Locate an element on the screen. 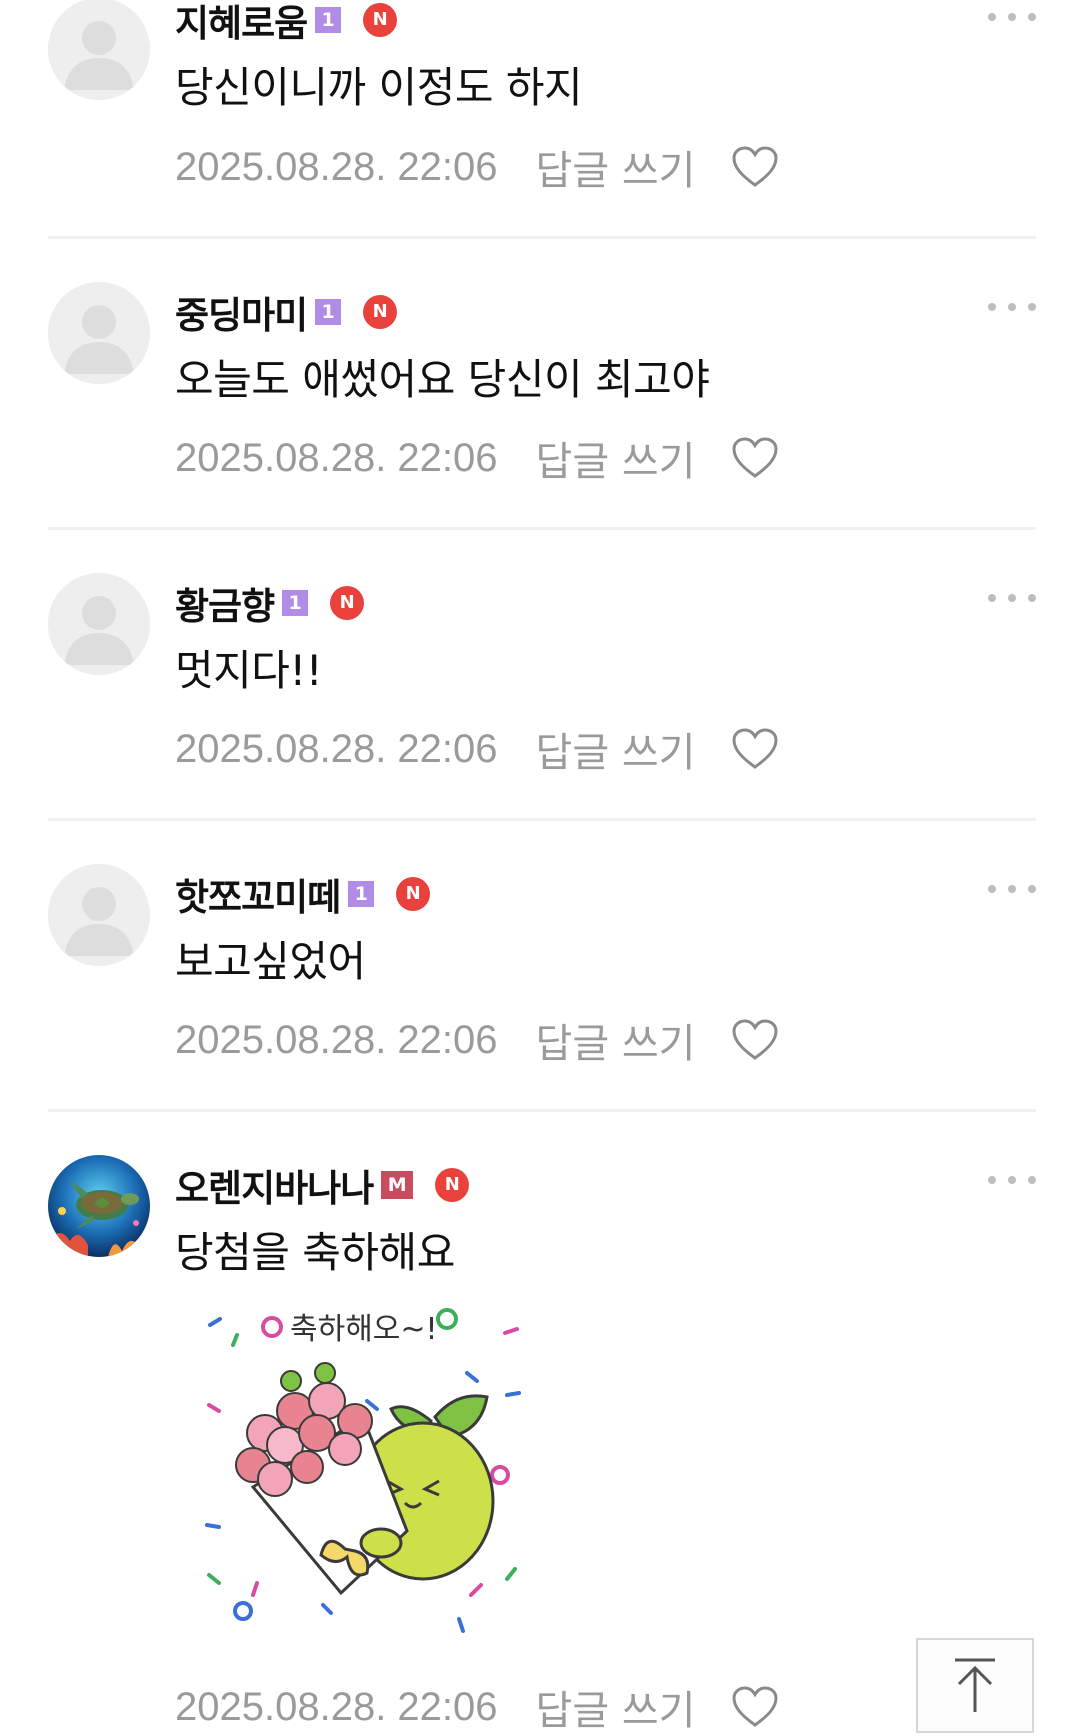 The image size is (1080, 1736). congratulations-sticker: 축하해오~! is located at coordinates (385, 1475).